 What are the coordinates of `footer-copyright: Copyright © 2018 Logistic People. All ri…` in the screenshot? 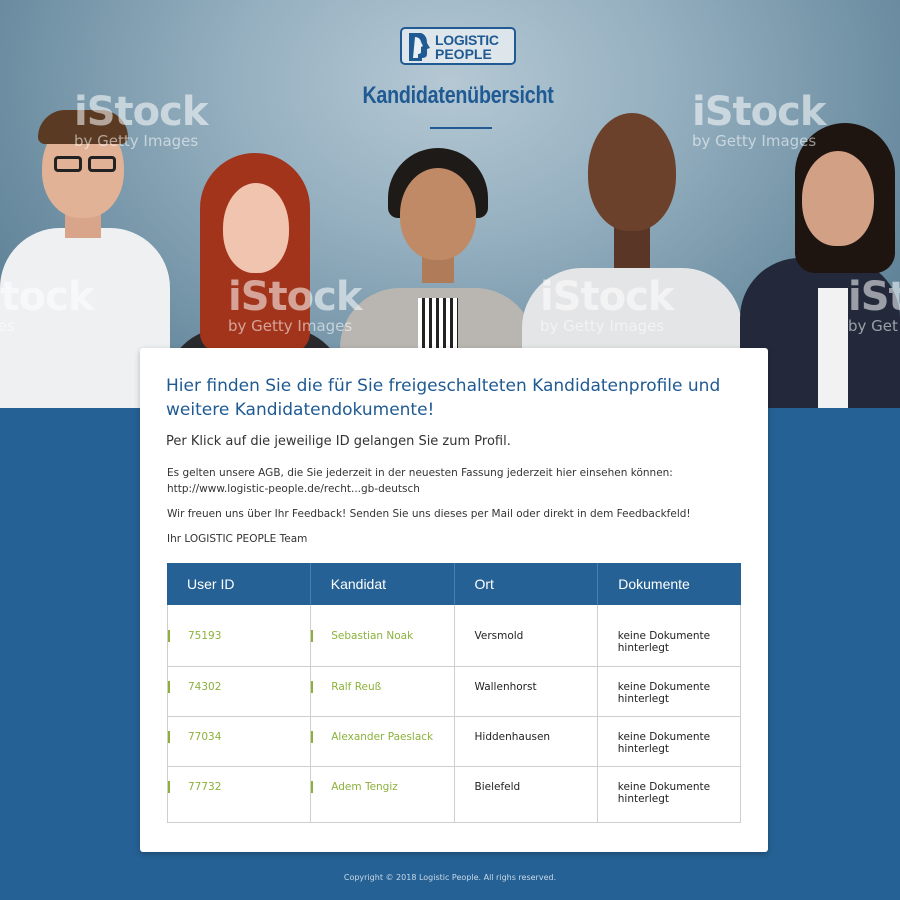 It's located at (450, 877).